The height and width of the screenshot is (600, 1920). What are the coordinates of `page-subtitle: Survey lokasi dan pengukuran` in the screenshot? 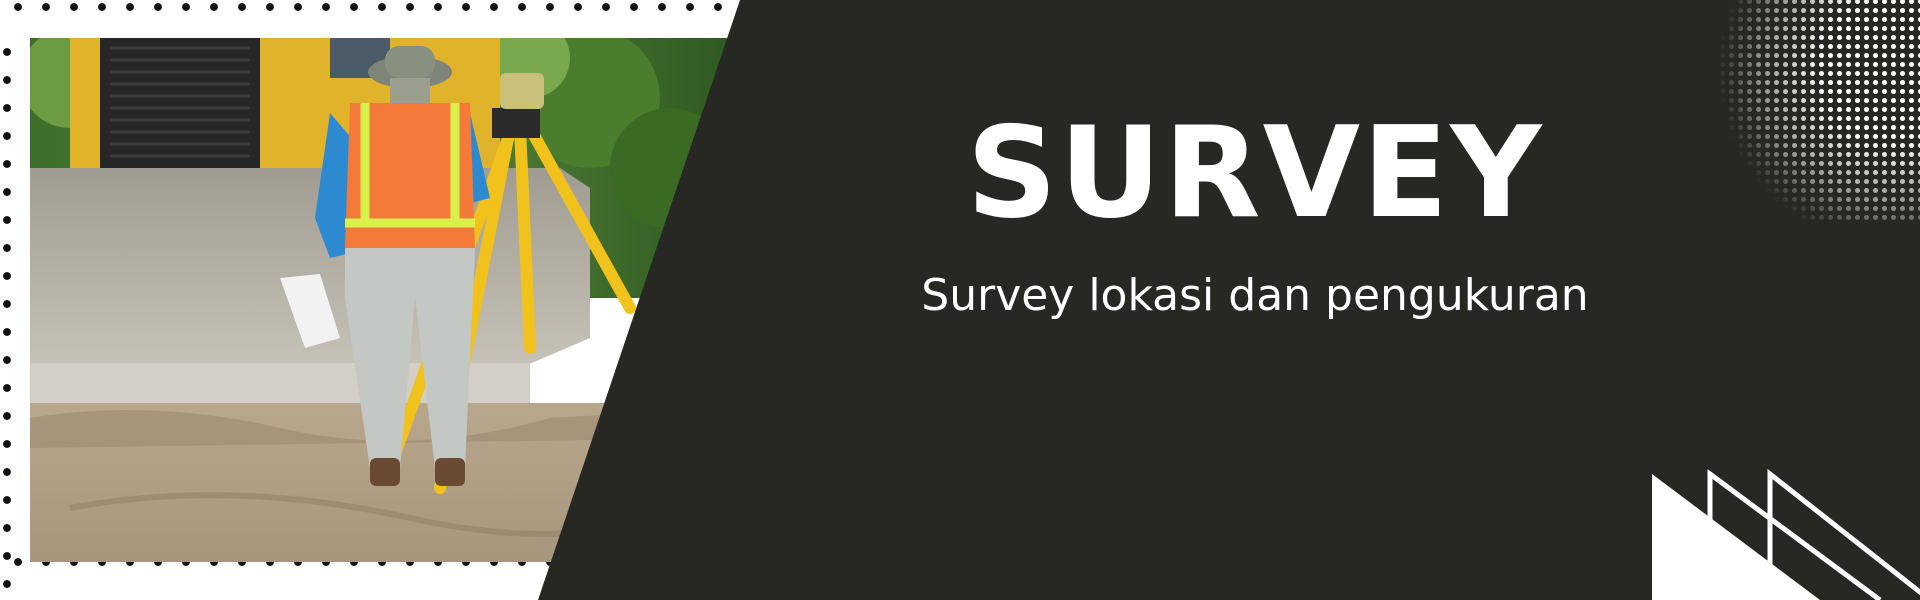 It's located at (1255, 295).